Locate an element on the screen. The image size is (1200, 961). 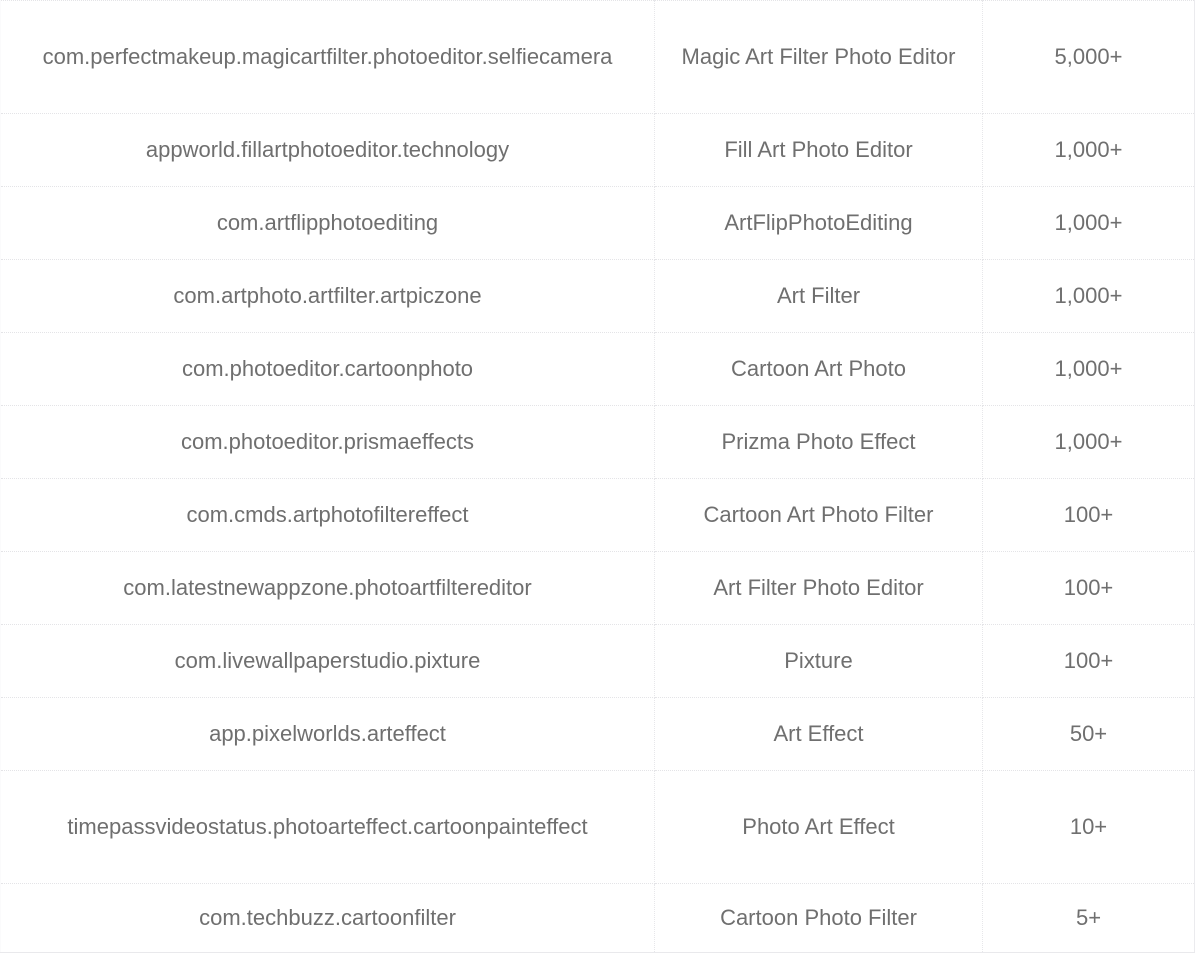
cell-installs: 5,000+ is located at coordinates (1088, 57).